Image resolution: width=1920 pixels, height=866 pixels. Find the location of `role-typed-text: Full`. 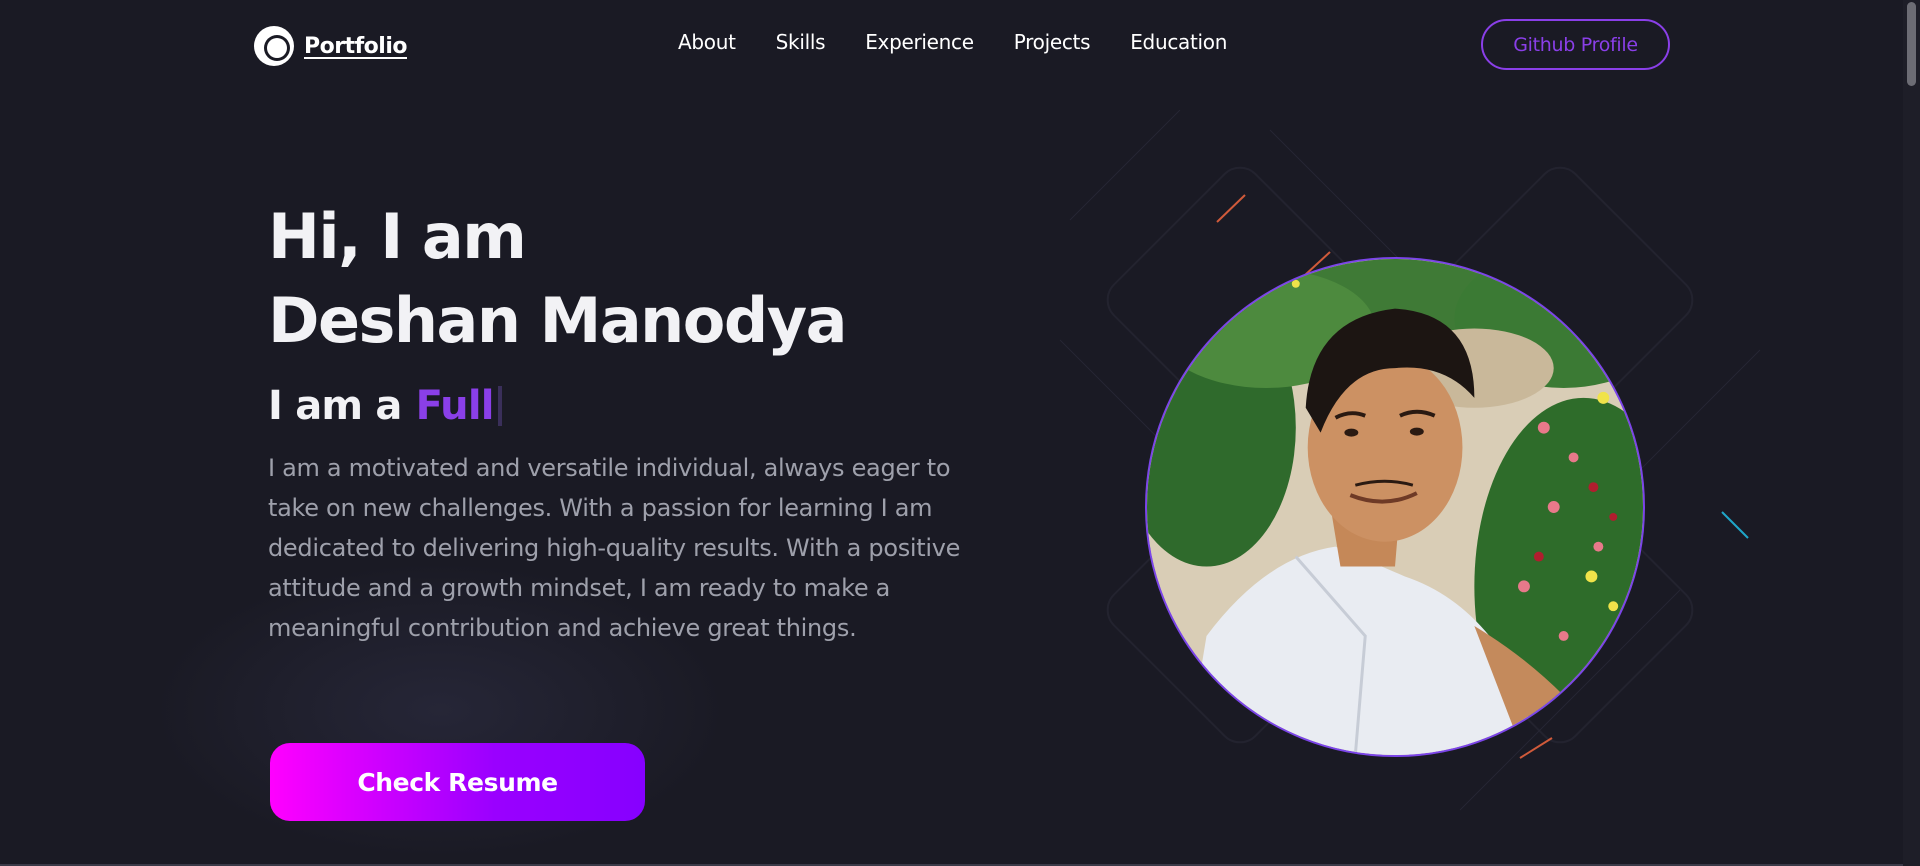

role-typed-text: Full is located at coordinates (455, 406).